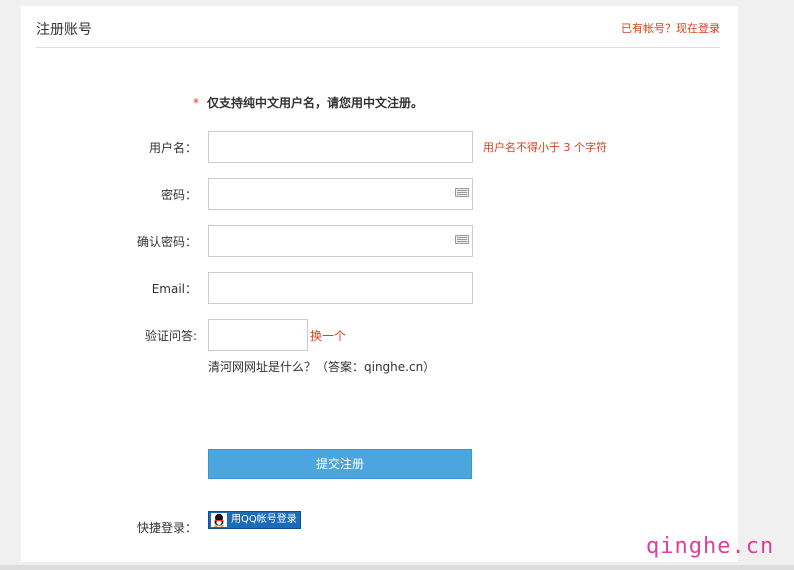  Describe the element at coordinates (64, 30) in the screenshot. I see `page-title: 注册账号` at that location.